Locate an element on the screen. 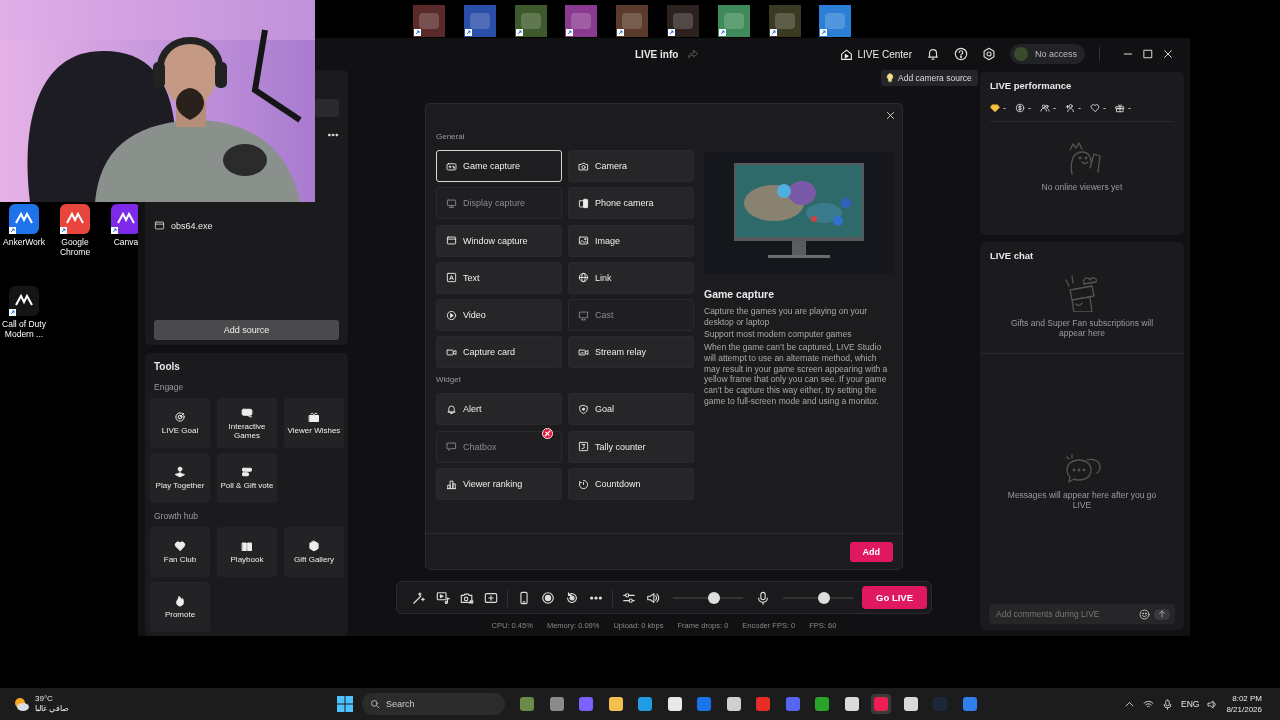  tooltip-text: Add camera source is located at coordinates (935, 78).